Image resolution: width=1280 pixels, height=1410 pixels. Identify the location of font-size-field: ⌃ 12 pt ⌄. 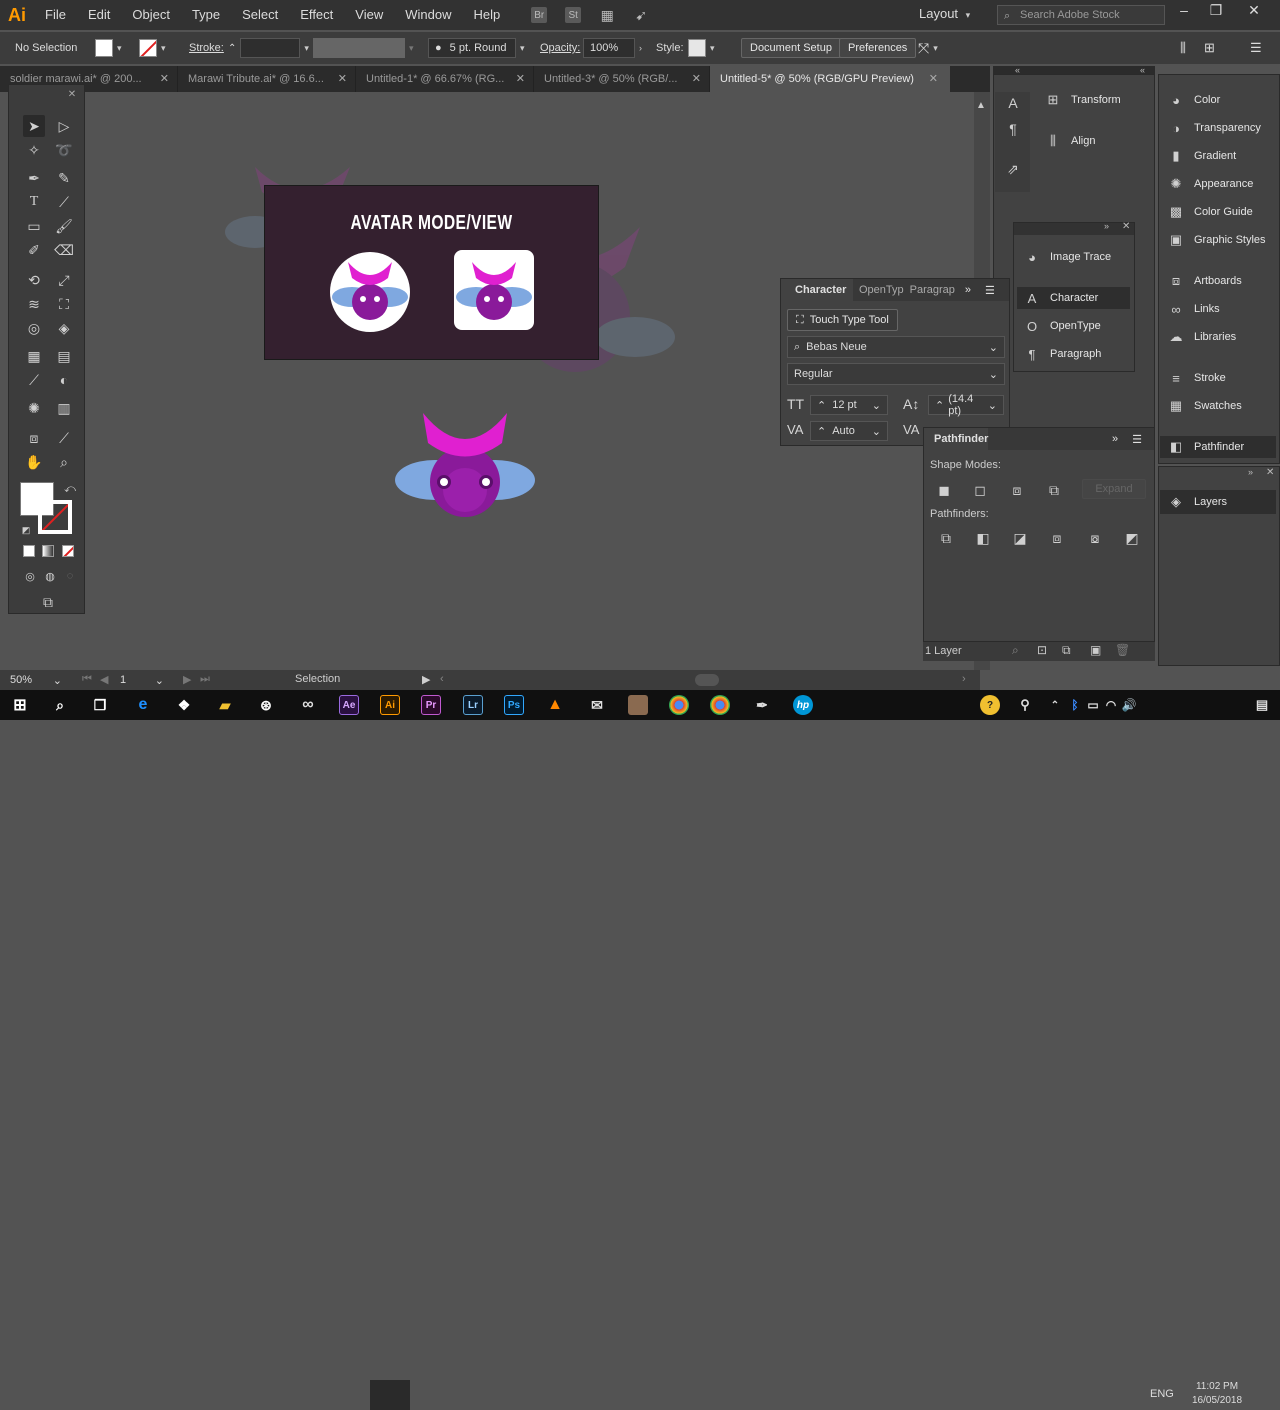
(849, 405).